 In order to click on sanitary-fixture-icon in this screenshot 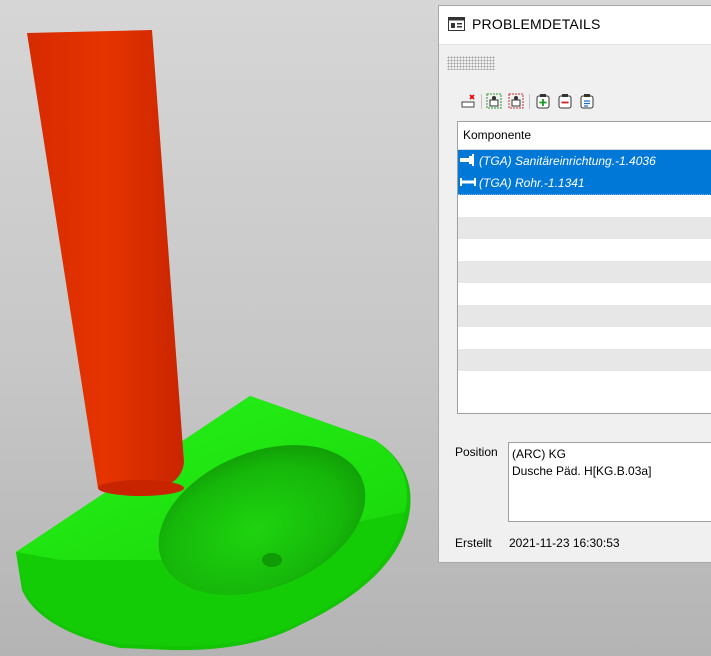, I will do `click(467, 160)`.